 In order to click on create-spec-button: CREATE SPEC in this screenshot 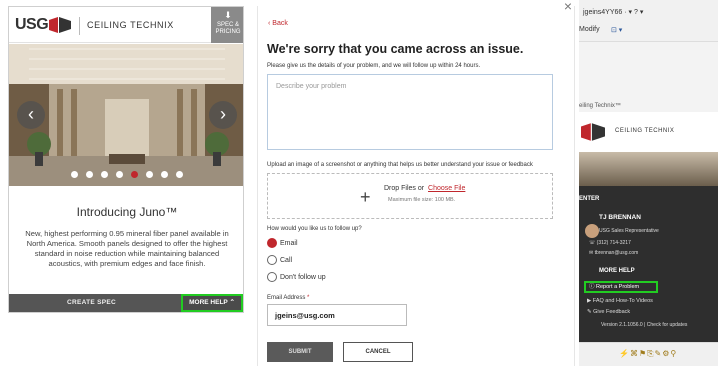, I will do `click(91, 302)`.